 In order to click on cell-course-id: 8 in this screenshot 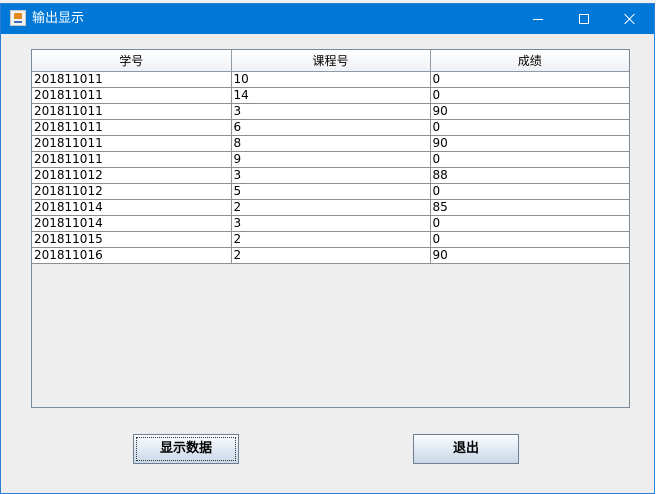, I will do `click(331, 143)`.